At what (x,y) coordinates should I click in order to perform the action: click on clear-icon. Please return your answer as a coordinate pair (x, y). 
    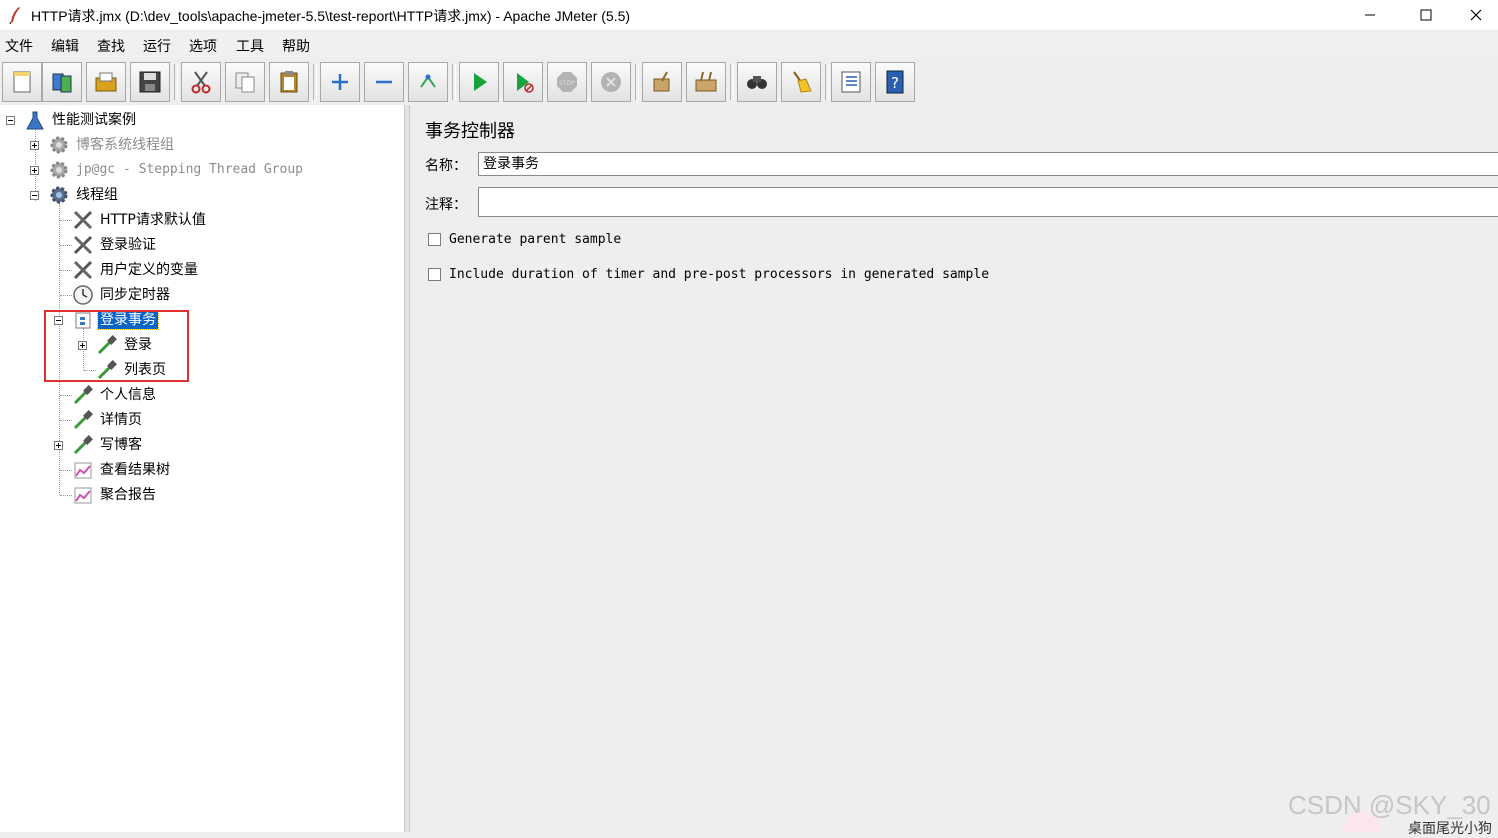
    Looking at the image, I should click on (661, 81).